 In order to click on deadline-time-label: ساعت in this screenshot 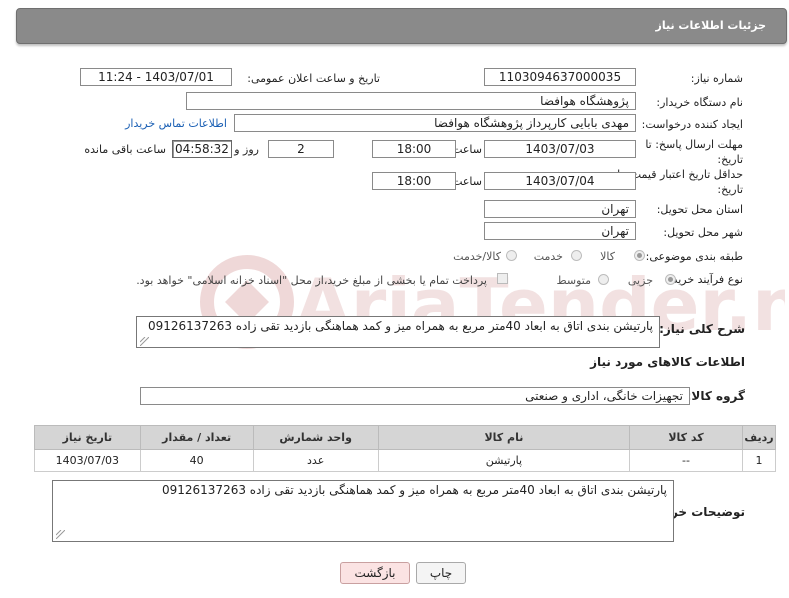, I will do `click(467, 149)`.